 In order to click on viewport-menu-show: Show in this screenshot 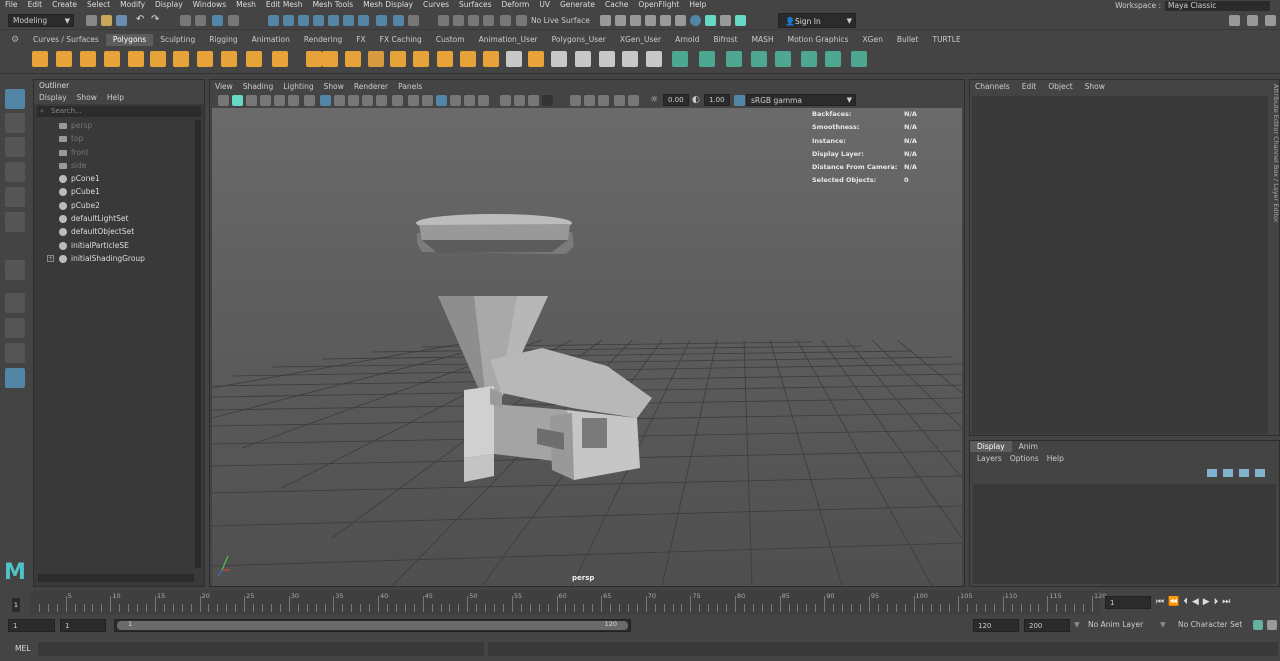, I will do `click(334, 86)`.